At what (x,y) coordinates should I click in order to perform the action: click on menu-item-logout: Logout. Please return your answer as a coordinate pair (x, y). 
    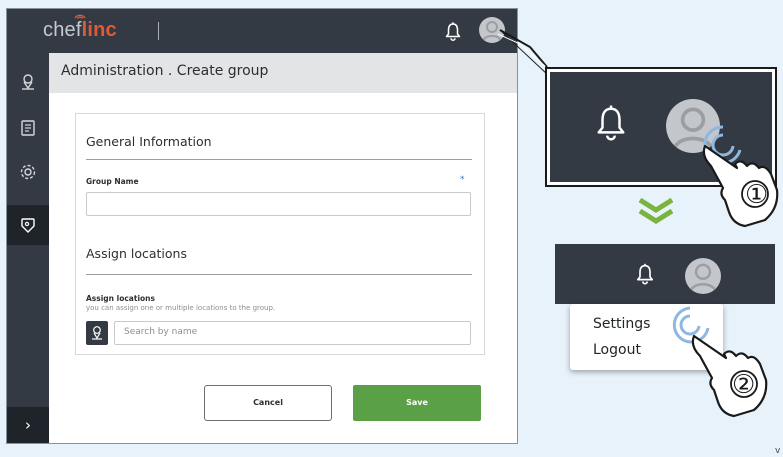
    Looking at the image, I should click on (617, 350).